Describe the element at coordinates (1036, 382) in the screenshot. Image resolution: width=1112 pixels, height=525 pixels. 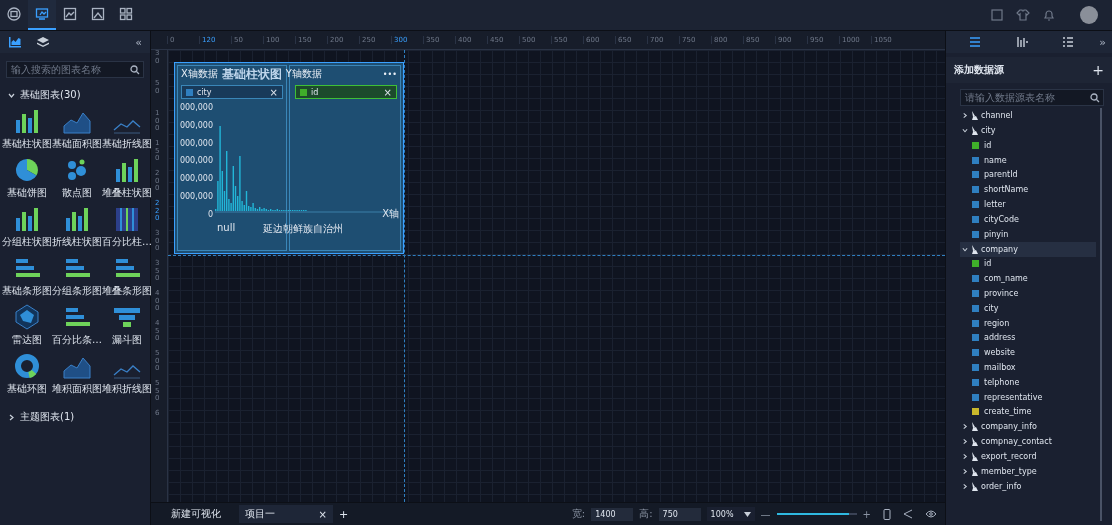
I see `field-item: telphone` at that location.